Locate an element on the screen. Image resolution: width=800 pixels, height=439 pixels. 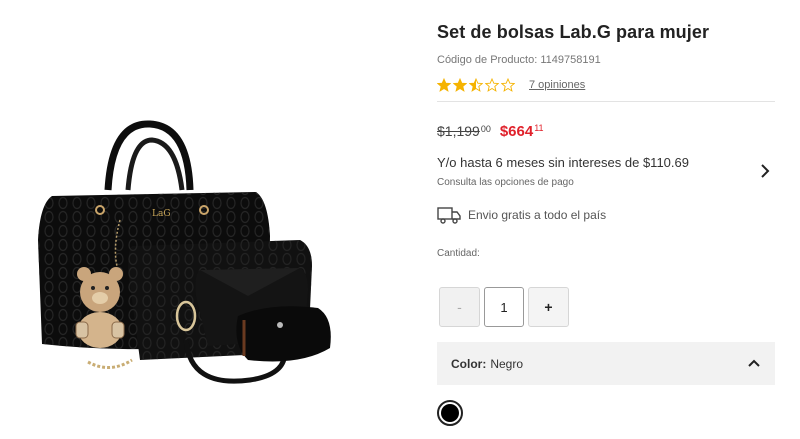
product-sku: Código de Producto: 1149758191 is located at coordinates (519, 60).